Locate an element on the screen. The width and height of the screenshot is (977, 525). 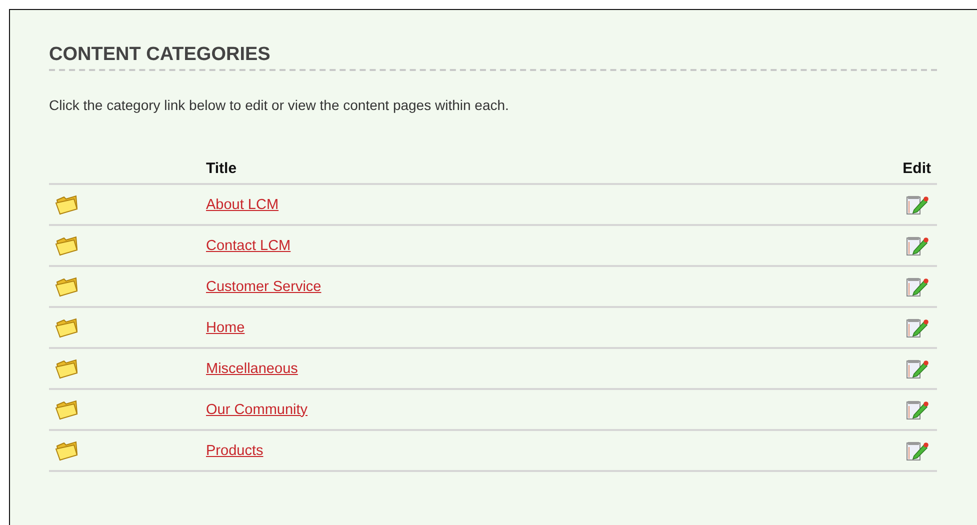
category-link: Customer Service is located at coordinates (264, 286).